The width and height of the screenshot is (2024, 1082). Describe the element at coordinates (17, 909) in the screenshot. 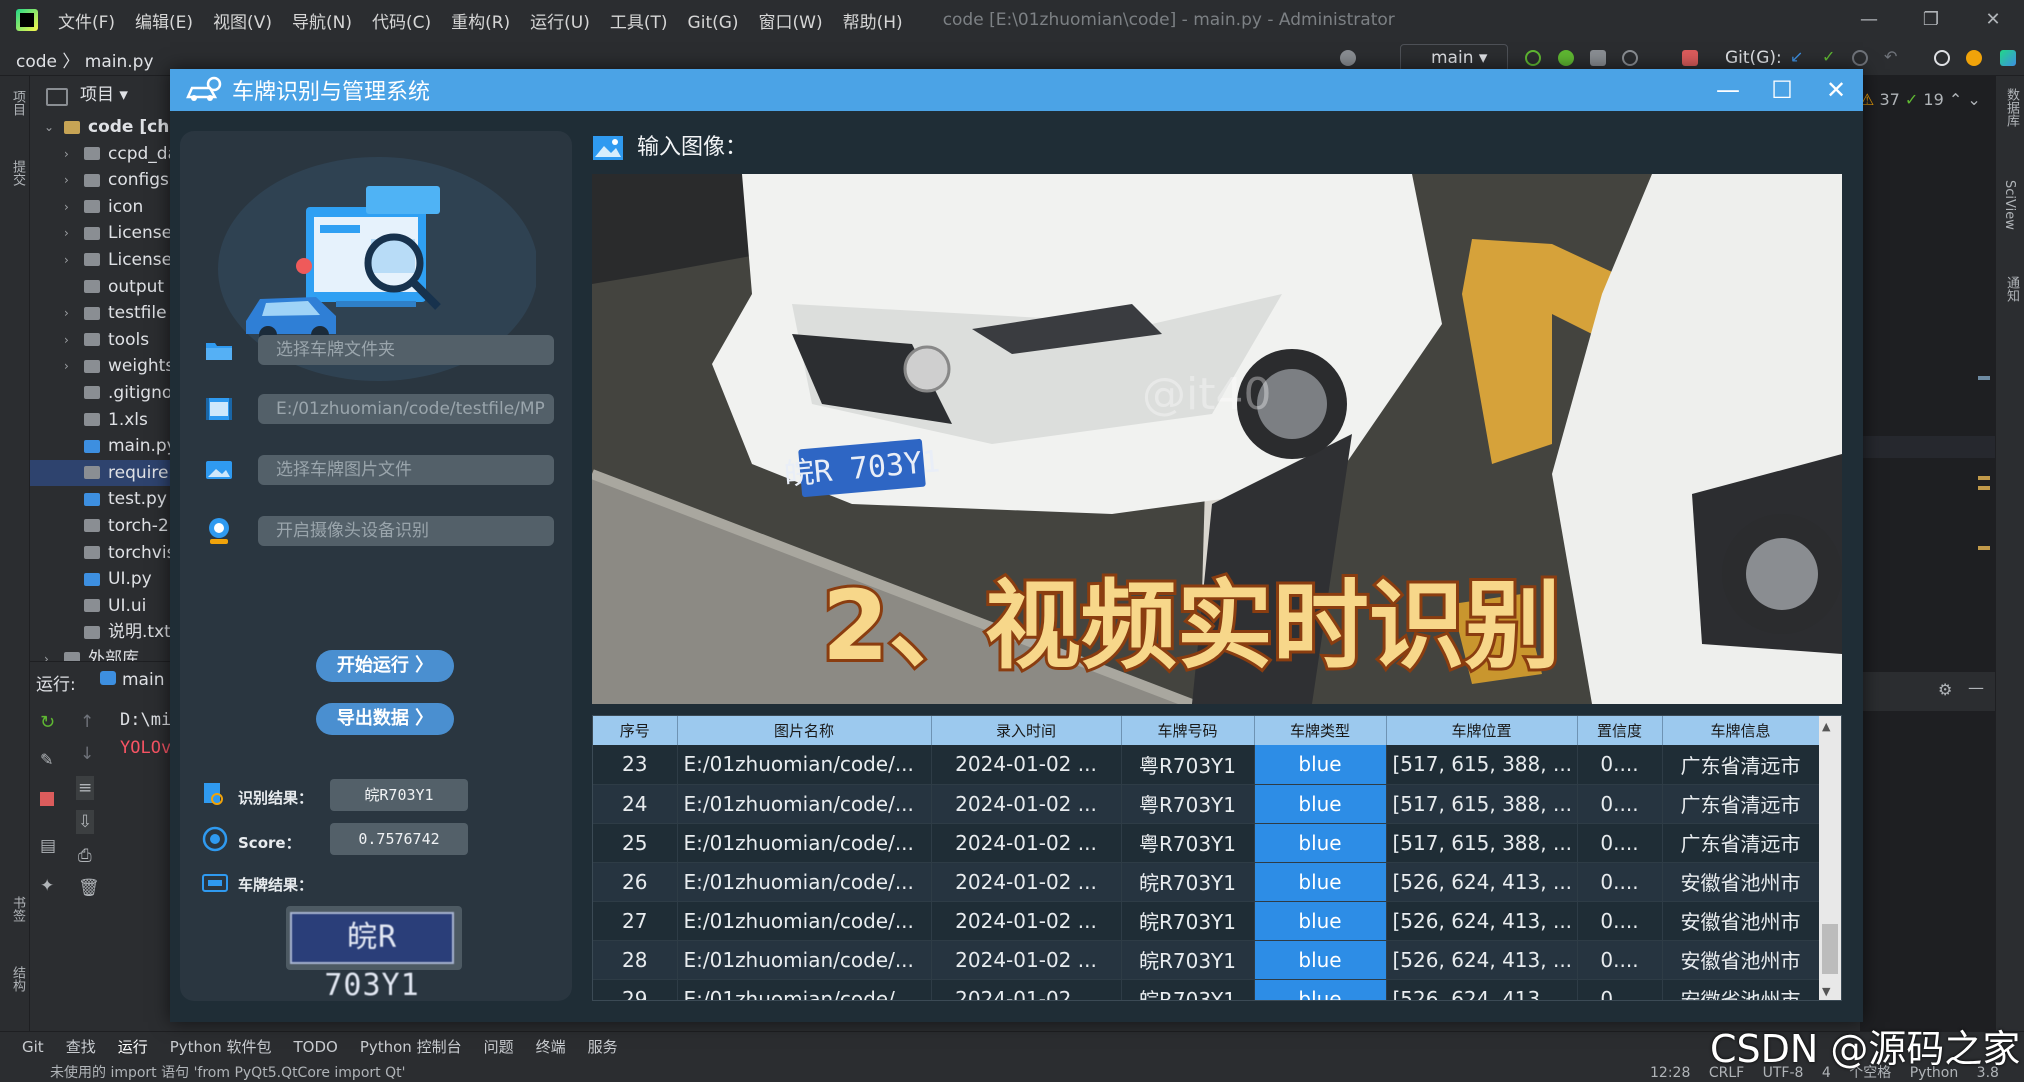

I see `strip-bookmarks: 书签` at that location.